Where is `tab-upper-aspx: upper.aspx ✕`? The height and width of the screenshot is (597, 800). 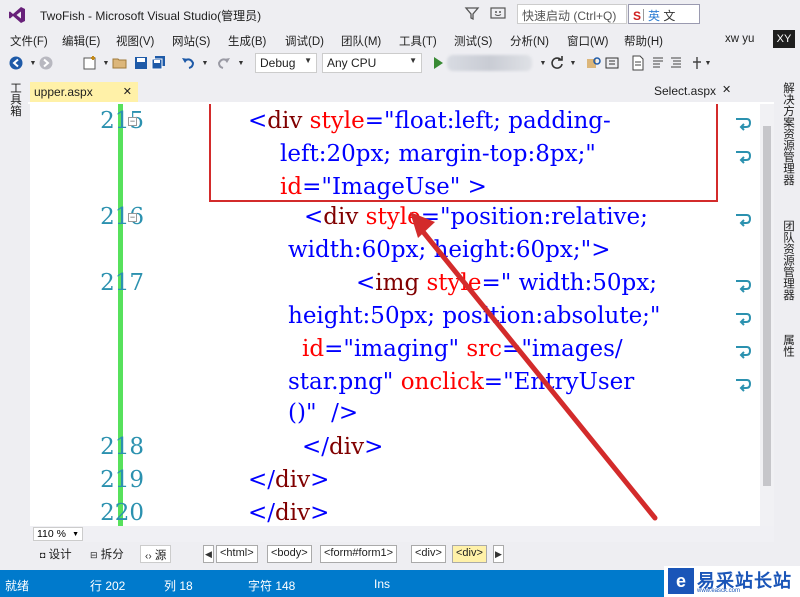 tab-upper-aspx: upper.aspx ✕ is located at coordinates (84, 92).